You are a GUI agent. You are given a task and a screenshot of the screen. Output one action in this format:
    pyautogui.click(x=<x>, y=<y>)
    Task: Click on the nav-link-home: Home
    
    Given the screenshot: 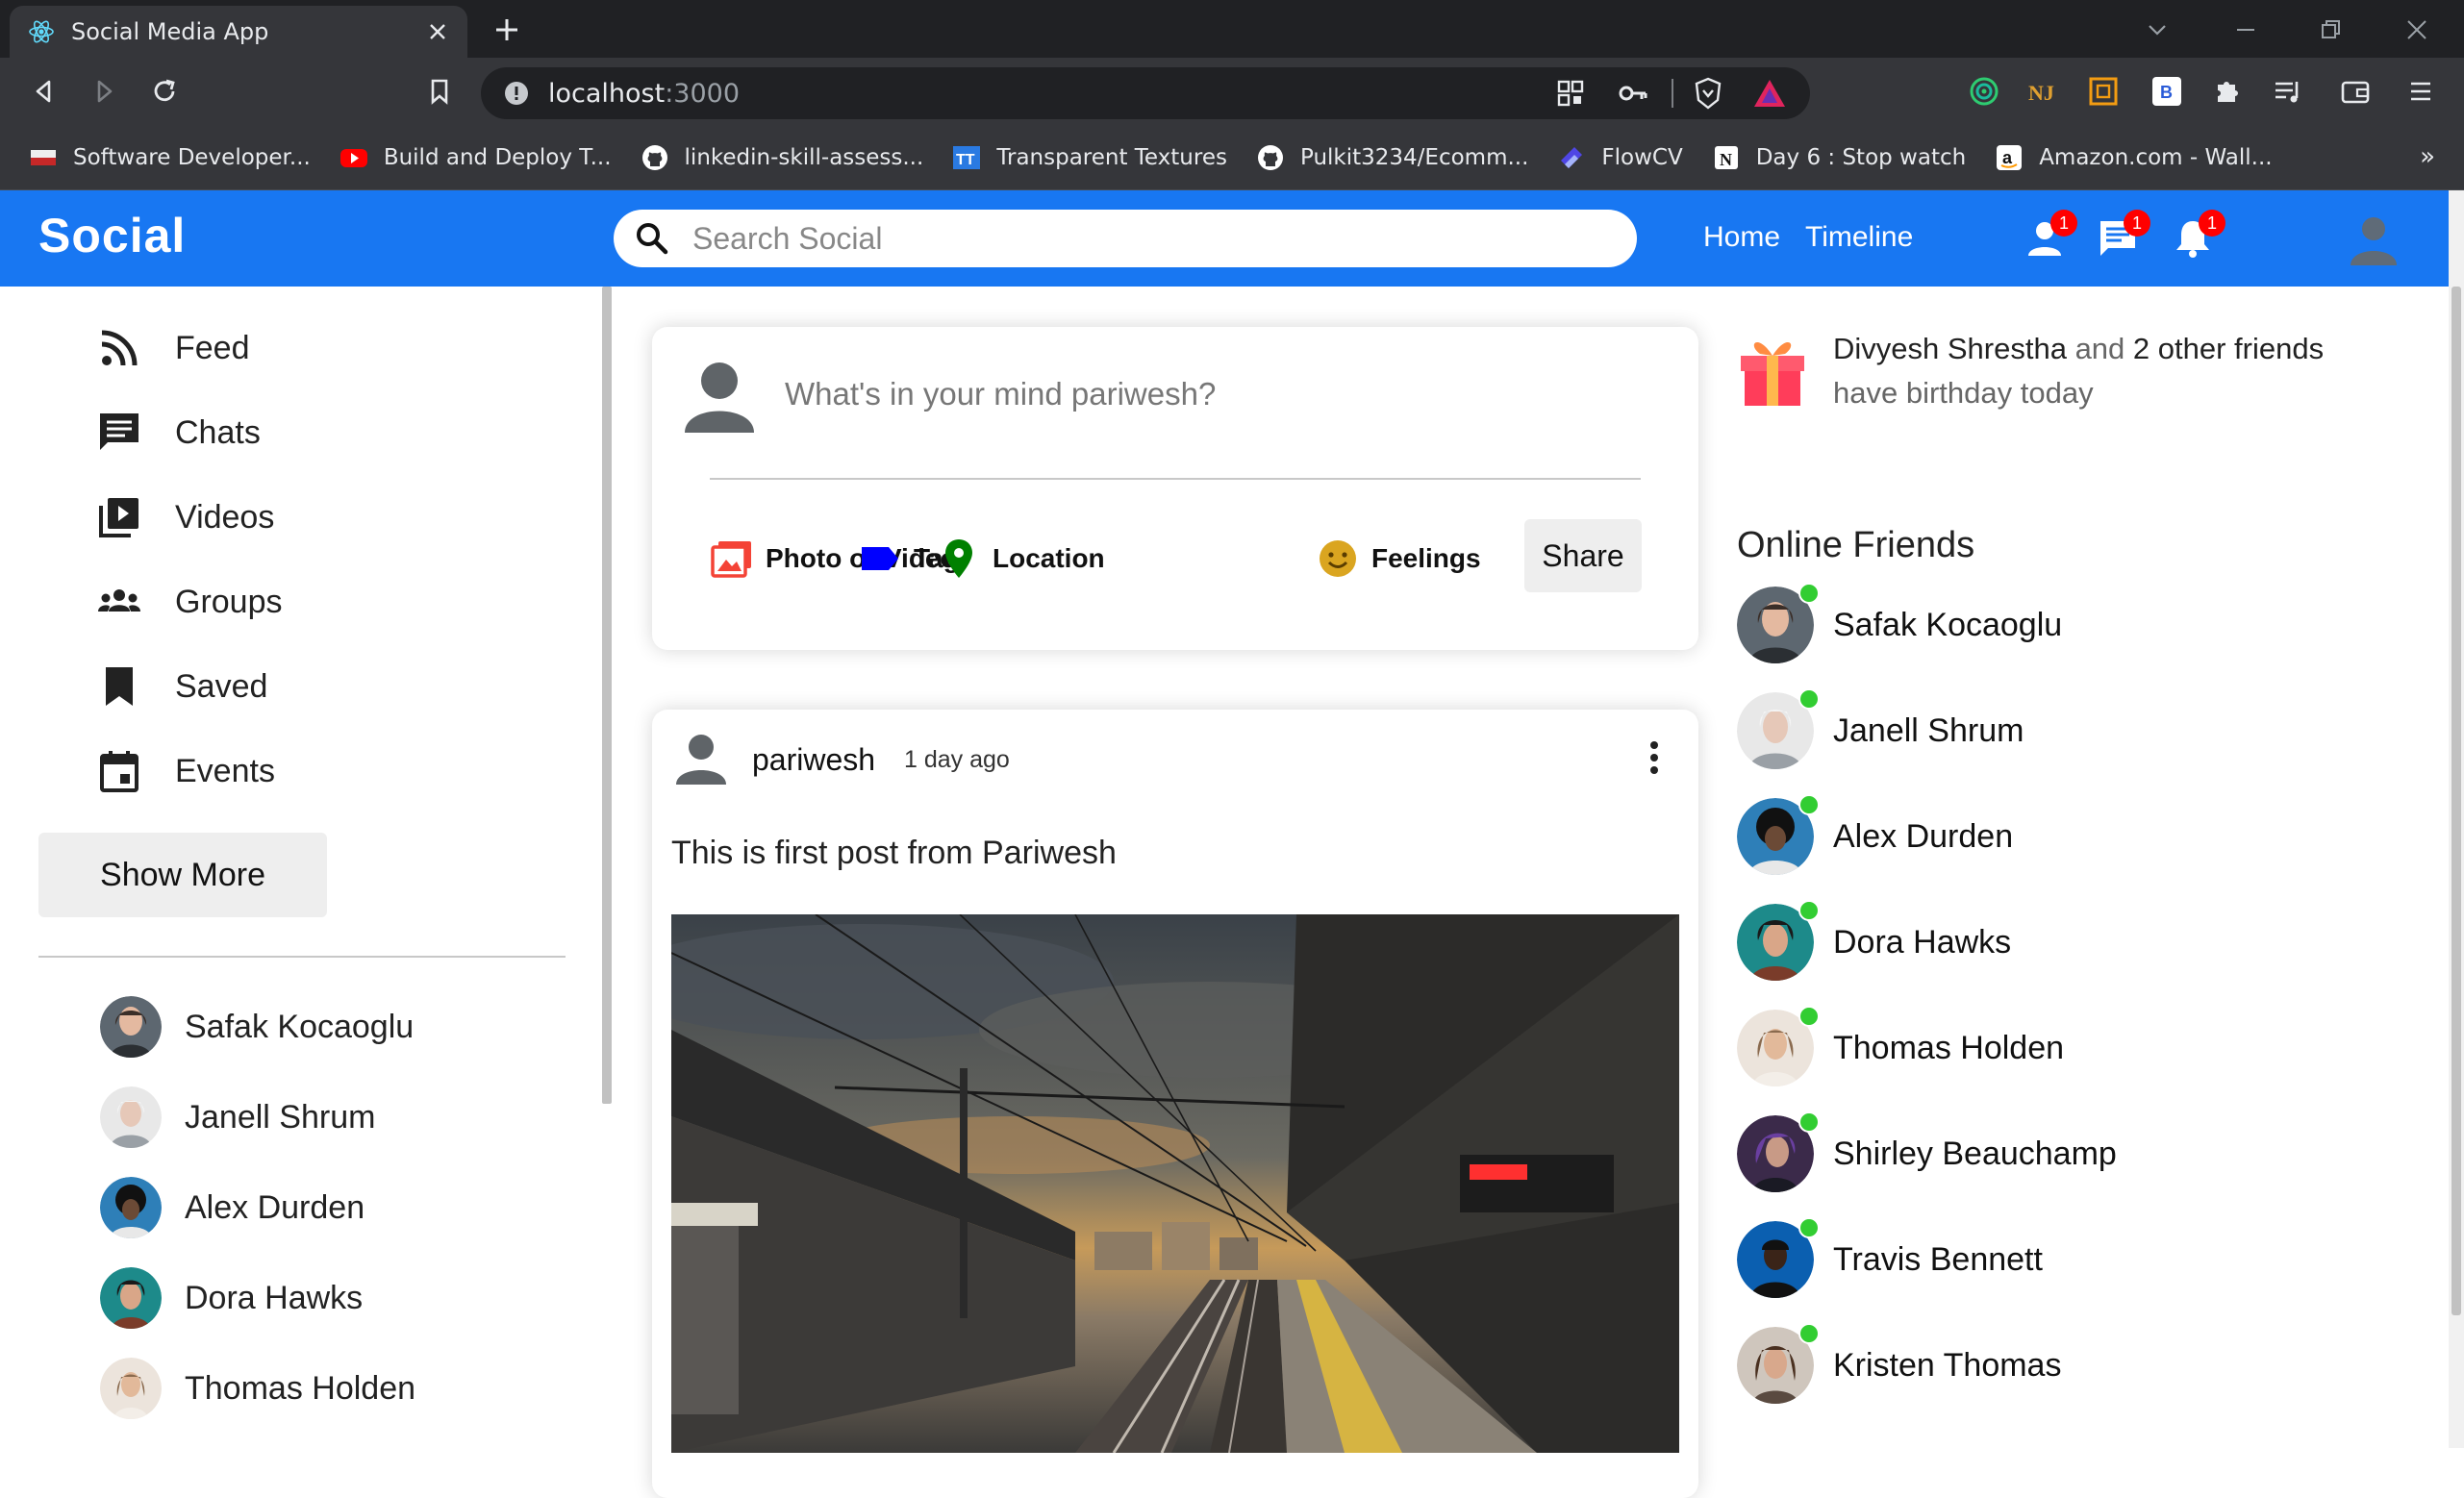 What is the action you would take?
    pyautogui.click(x=1741, y=237)
    